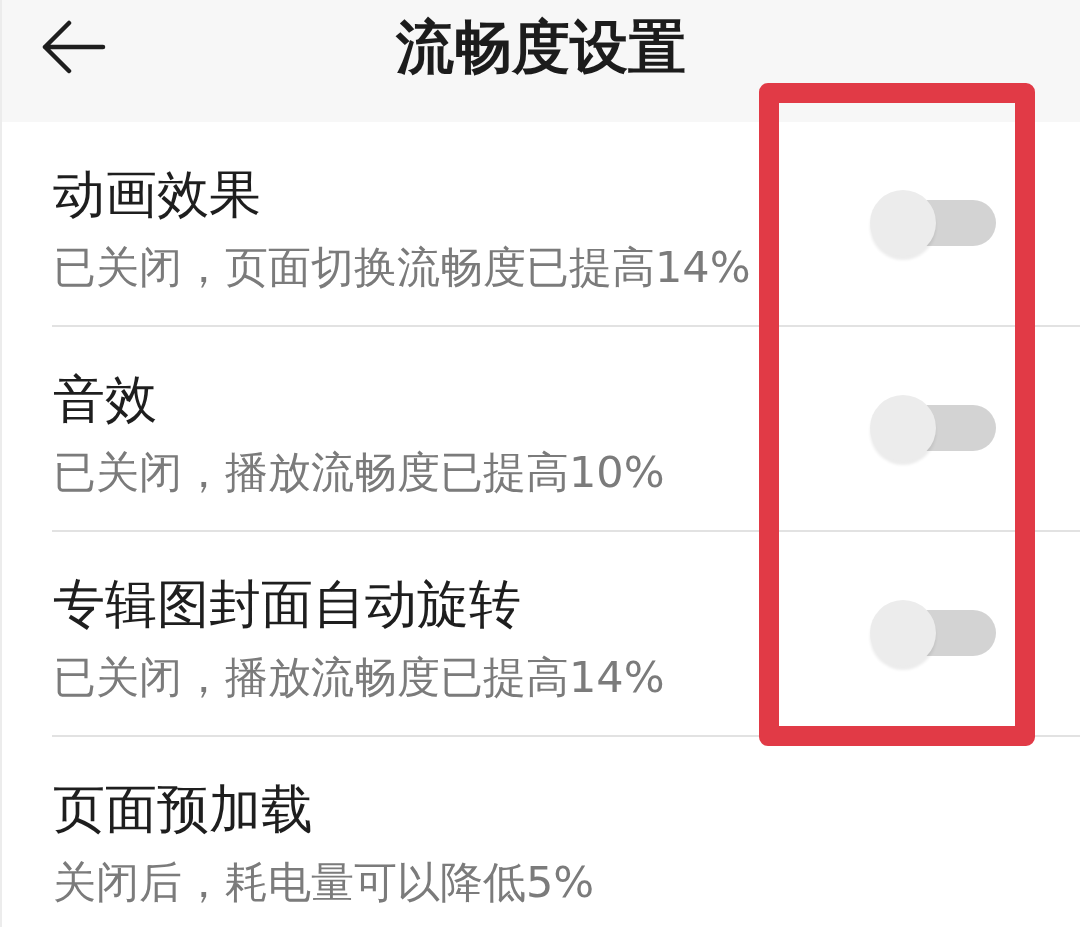 The width and height of the screenshot is (1080, 927). I want to click on setting-title: 动画效果, so click(157, 194).